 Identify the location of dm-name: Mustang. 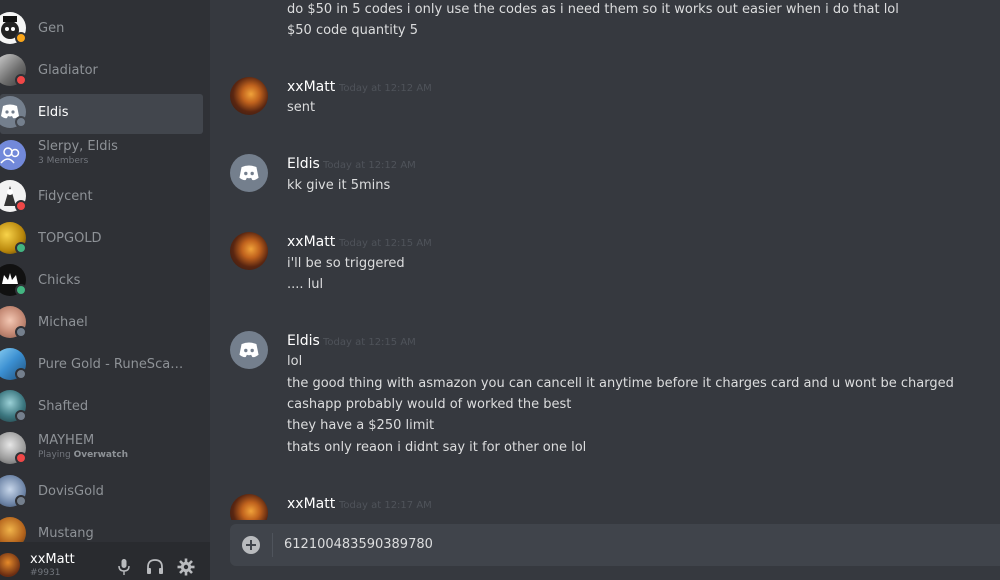
(66, 533).